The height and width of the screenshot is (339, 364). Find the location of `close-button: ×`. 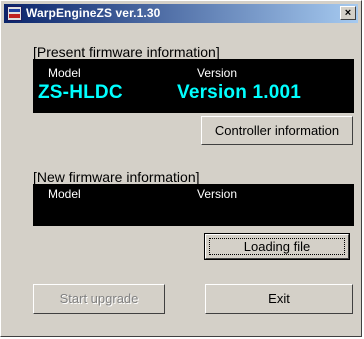

close-button: × is located at coordinates (348, 13).